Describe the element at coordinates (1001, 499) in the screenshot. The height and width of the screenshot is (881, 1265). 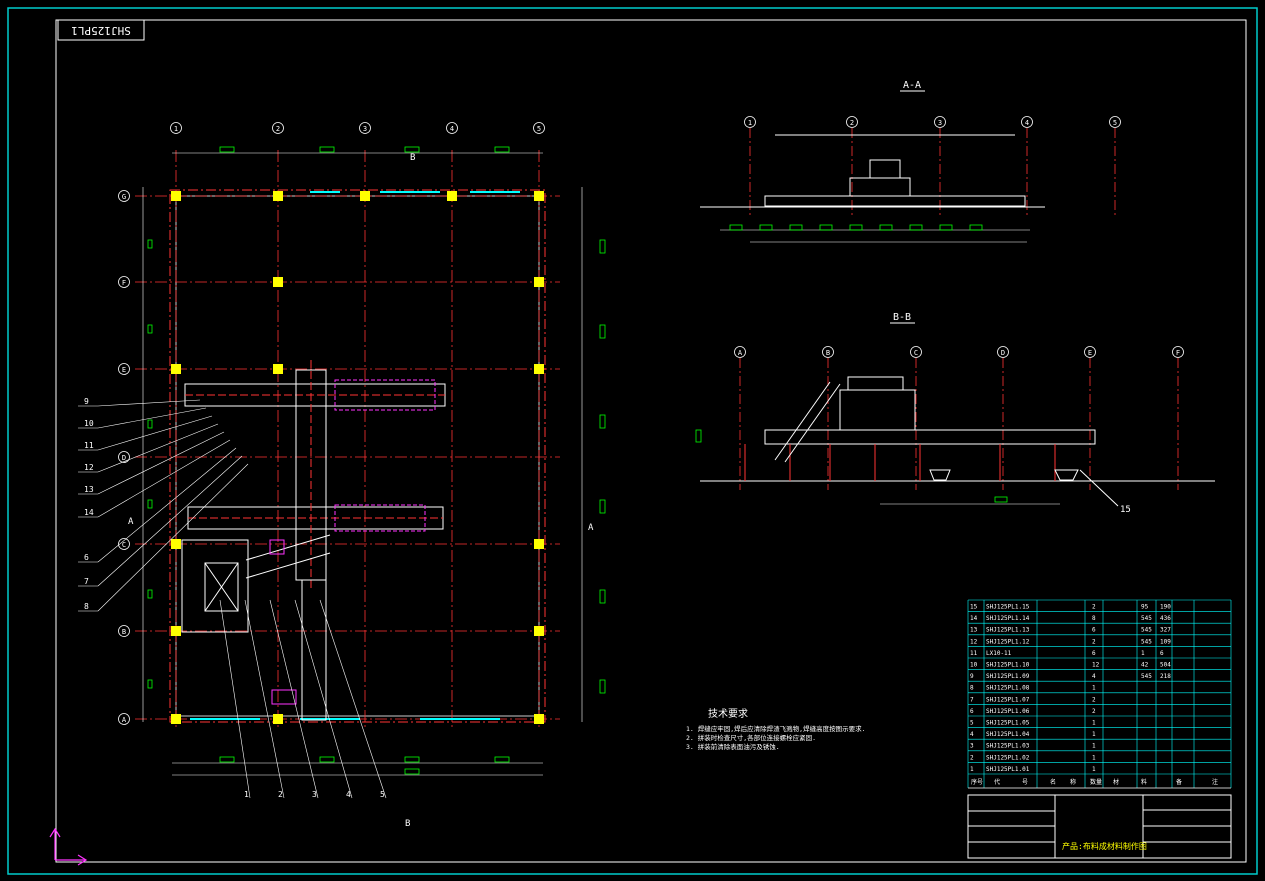
I see `bb-dim-box` at that location.